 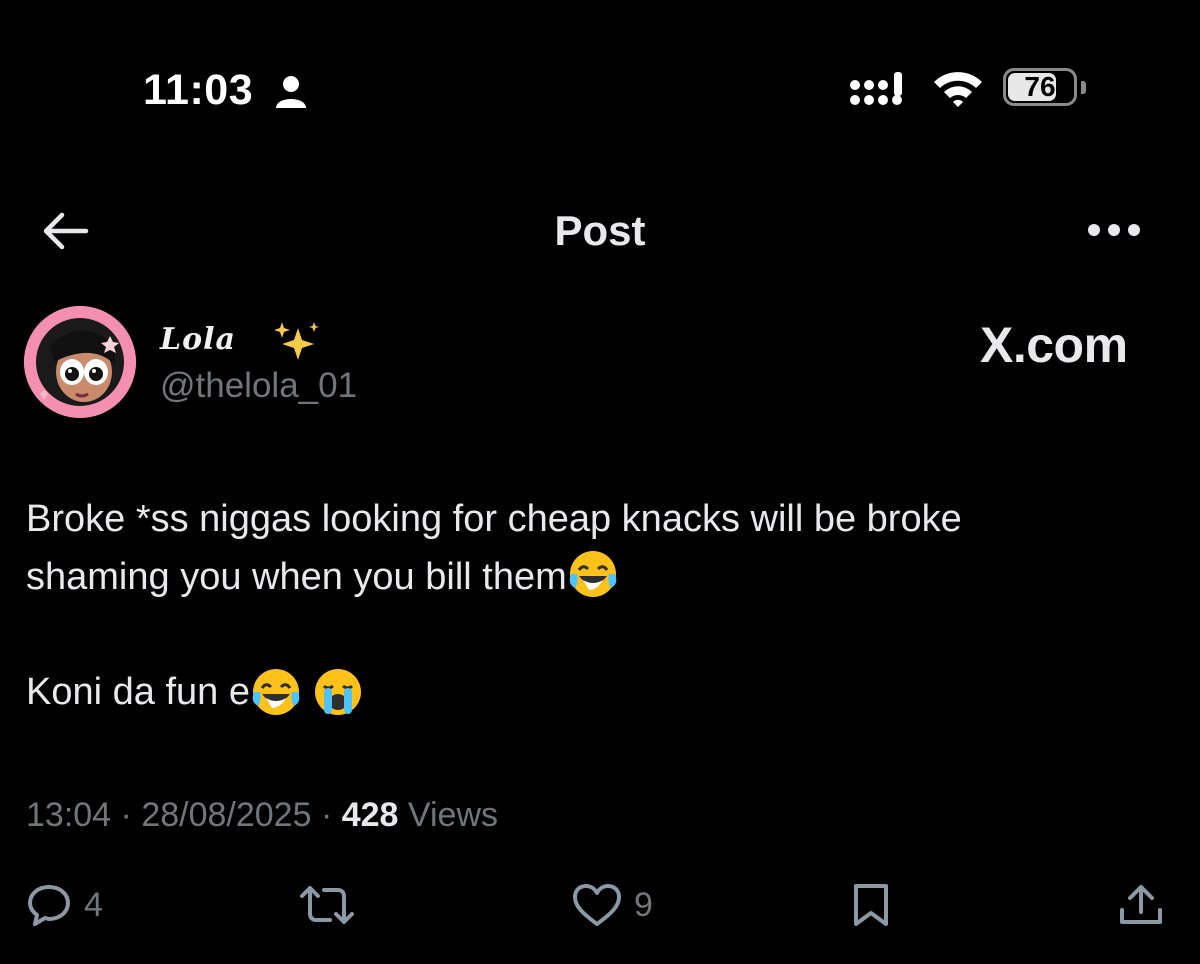 I want to click on like-button: 9, so click(x=612, y=905).